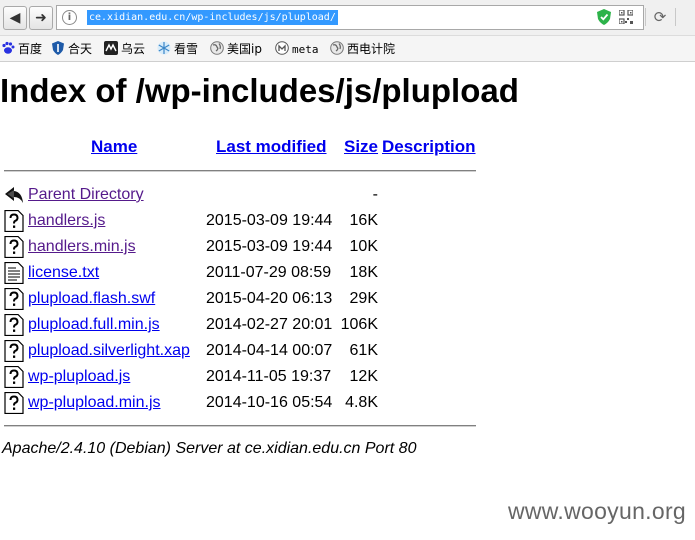 The width and height of the screenshot is (695, 540). I want to click on baidu-paw-icon, so click(8, 47).